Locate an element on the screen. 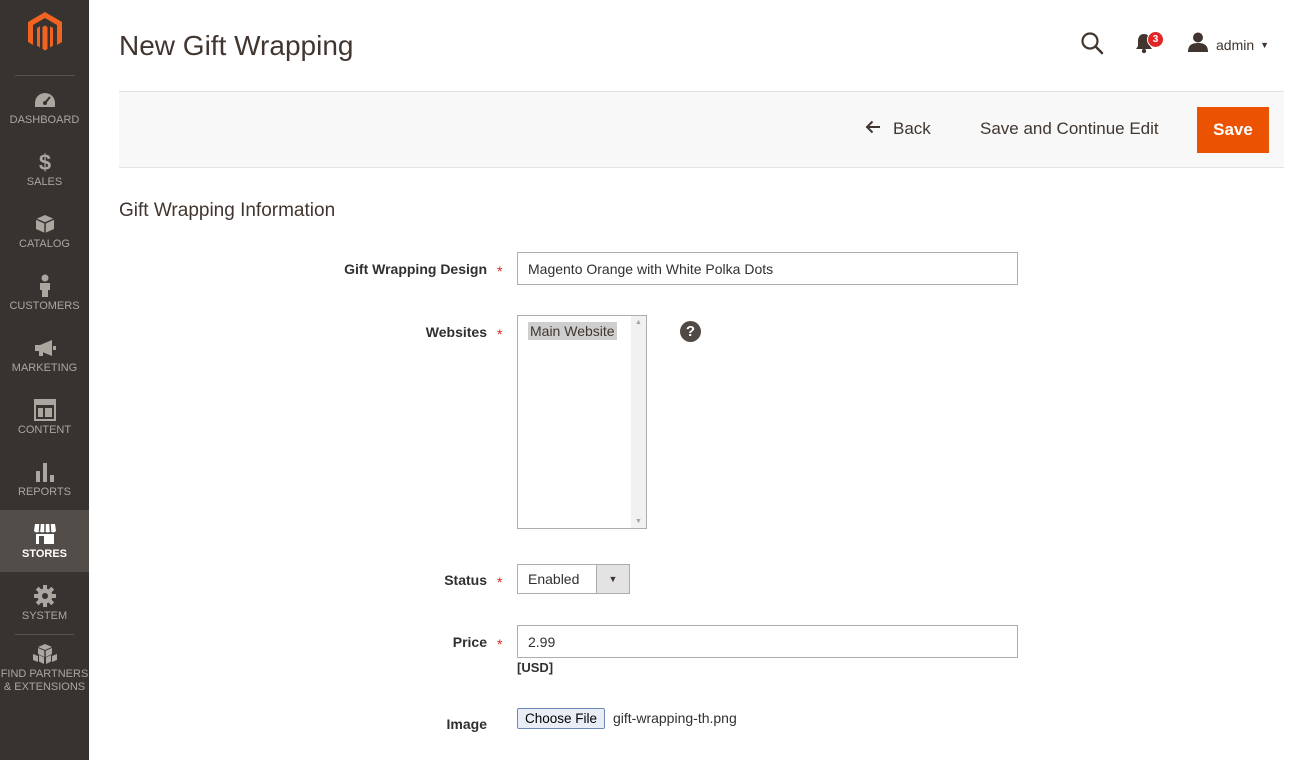 The image size is (1309, 760). scroll-down-arrow-icon: ▼ is located at coordinates (638, 521).